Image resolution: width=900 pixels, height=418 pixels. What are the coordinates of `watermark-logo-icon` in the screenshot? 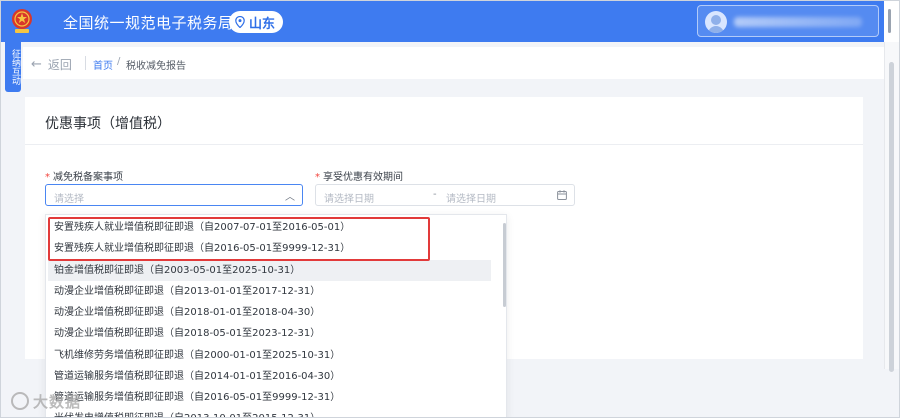 It's located at (20, 401).